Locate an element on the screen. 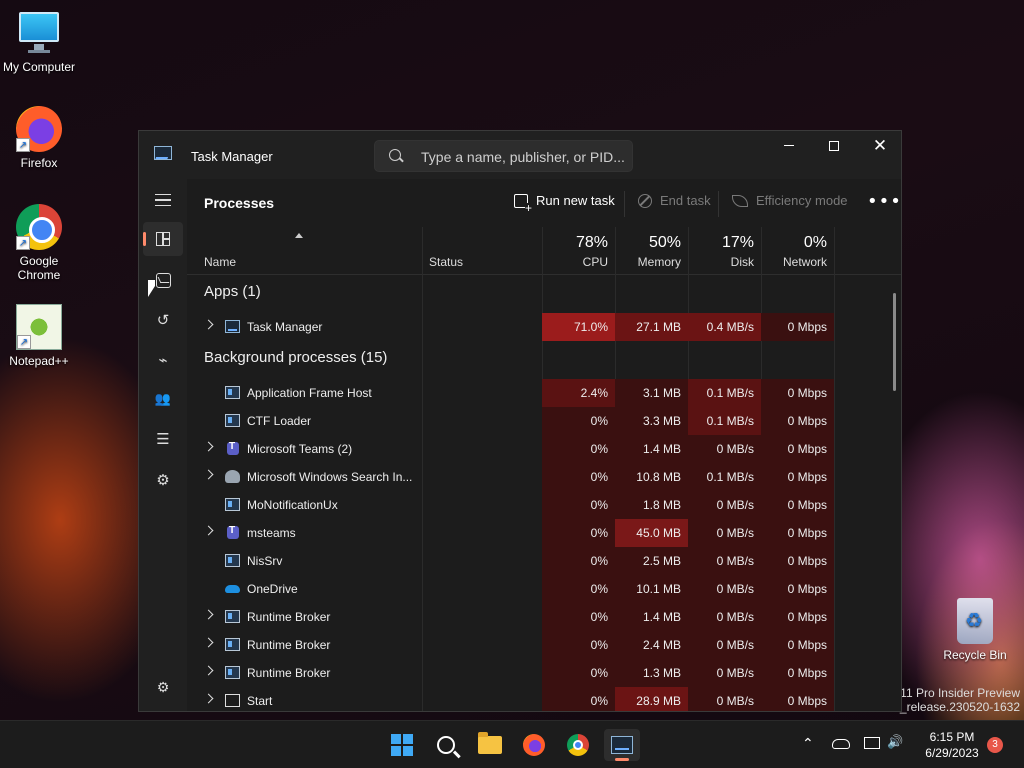 The width and height of the screenshot is (1024, 768). maximize-button is located at coordinates (834, 147).